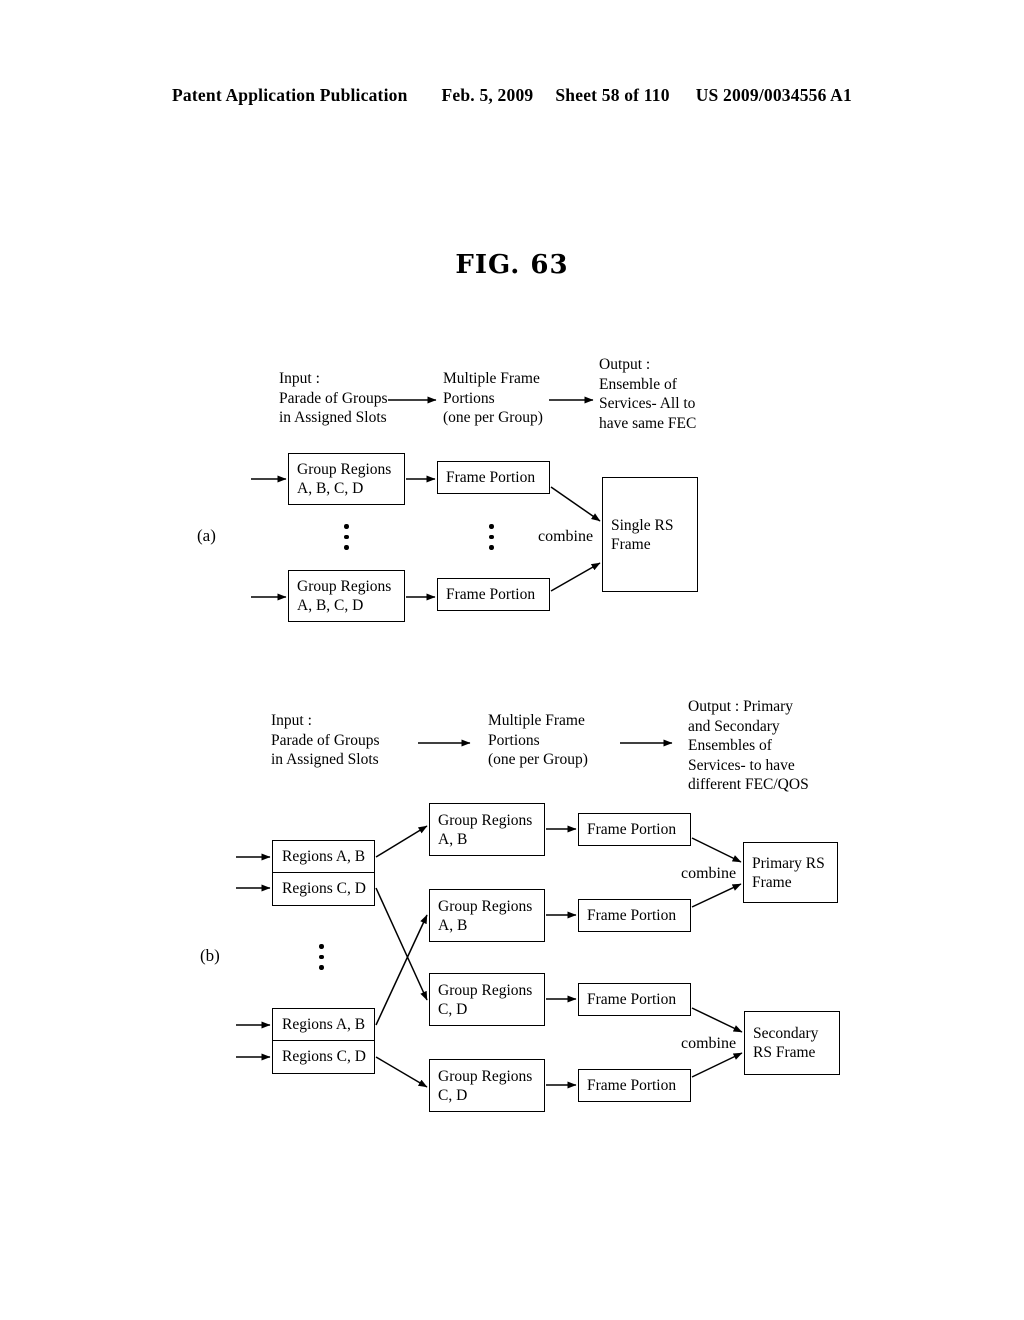 This screenshot has height=1320, width=1024. Describe the element at coordinates (401, 1072) in the screenshot. I see `link-b-r2cd-gr4` at that location.